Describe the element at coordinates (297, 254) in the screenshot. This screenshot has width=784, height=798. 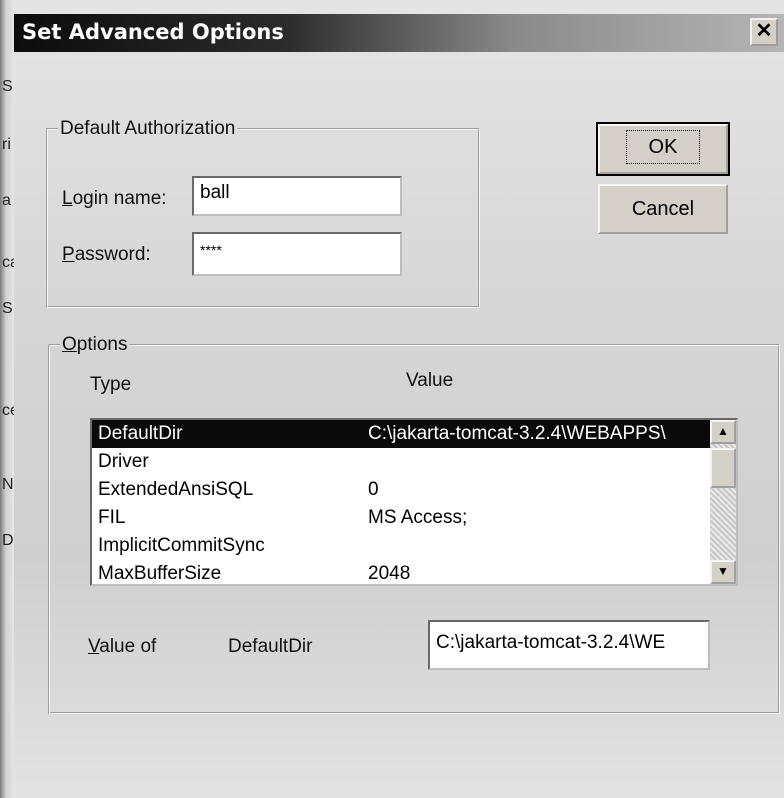
I see `password-field: ****` at that location.